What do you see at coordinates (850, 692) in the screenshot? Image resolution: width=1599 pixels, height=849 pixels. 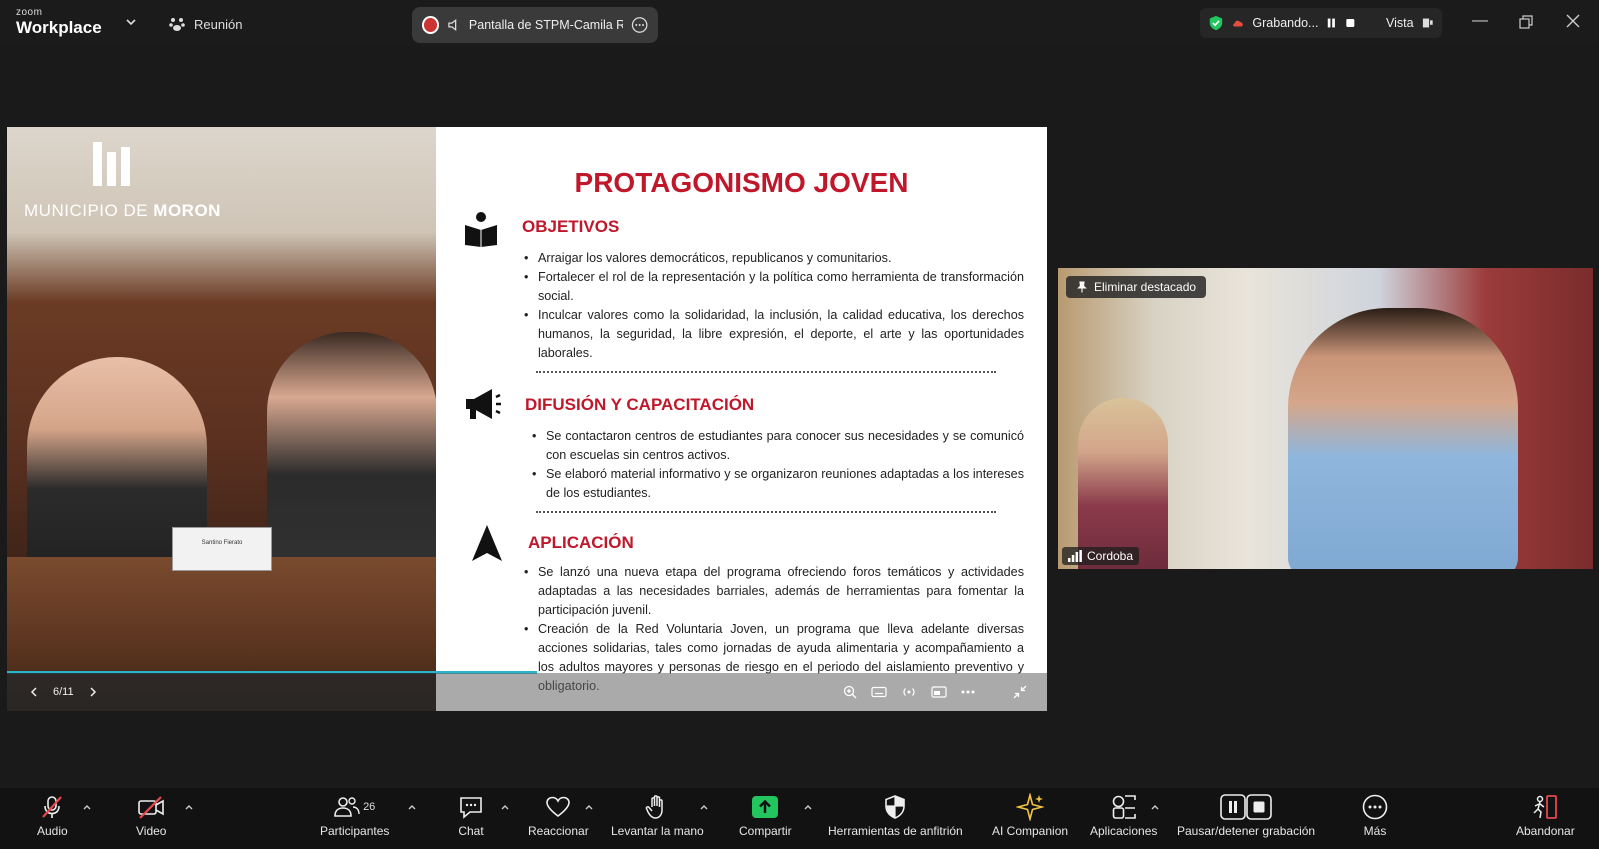 I see `zoom-in-icon` at bounding box center [850, 692].